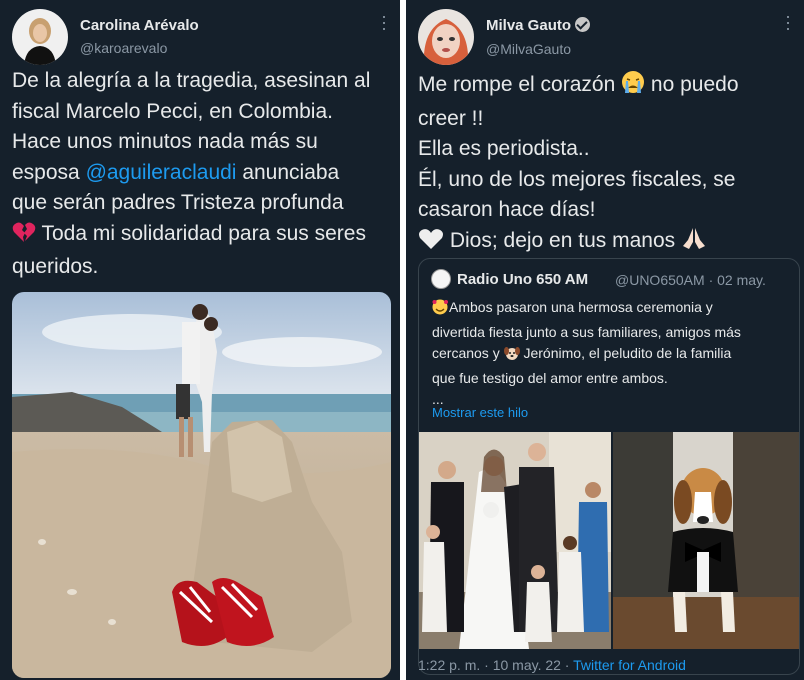 The height and width of the screenshot is (680, 804). Describe the element at coordinates (24, 237) in the screenshot. I see `broken-heart-icon` at that location.